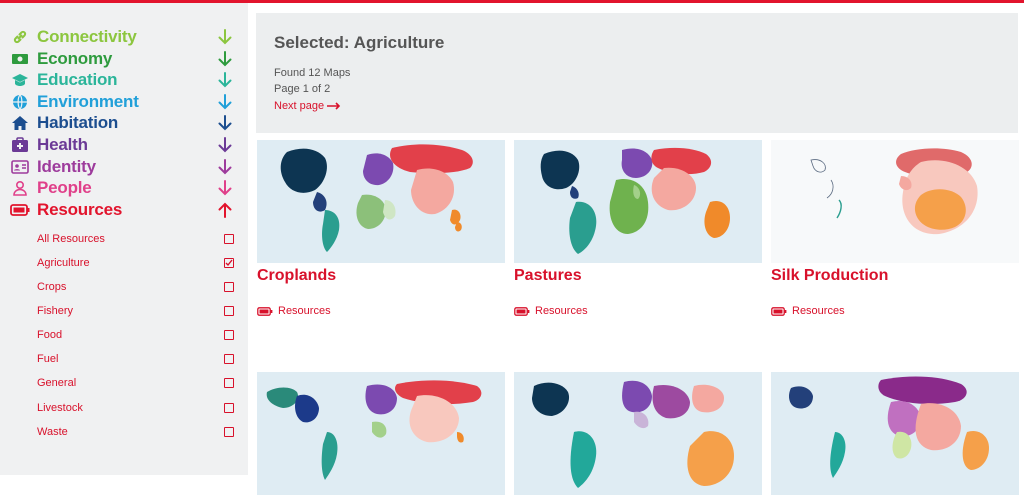 This screenshot has height=495, width=1024. Describe the element at coordinates (638, 276) in the screenshot. I see `map-title: Pastures` at that location.